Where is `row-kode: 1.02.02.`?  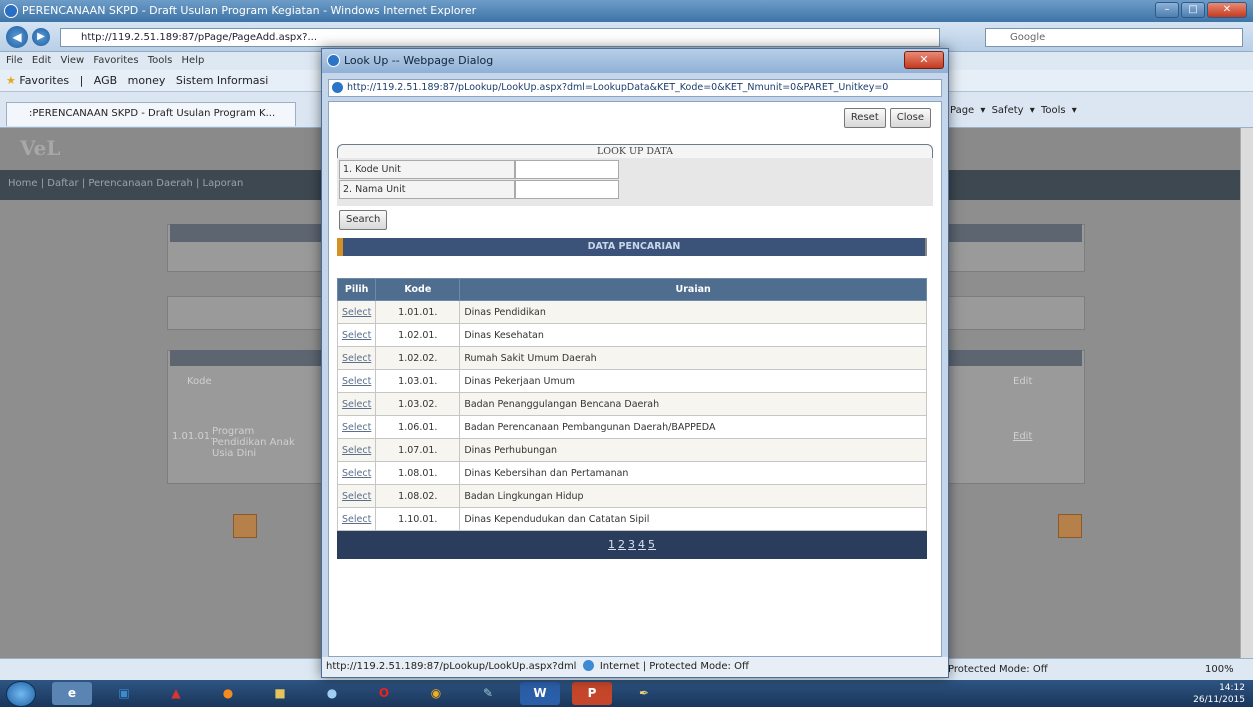
row-kode: 1.02.02. is located at coordinates (418, 358).